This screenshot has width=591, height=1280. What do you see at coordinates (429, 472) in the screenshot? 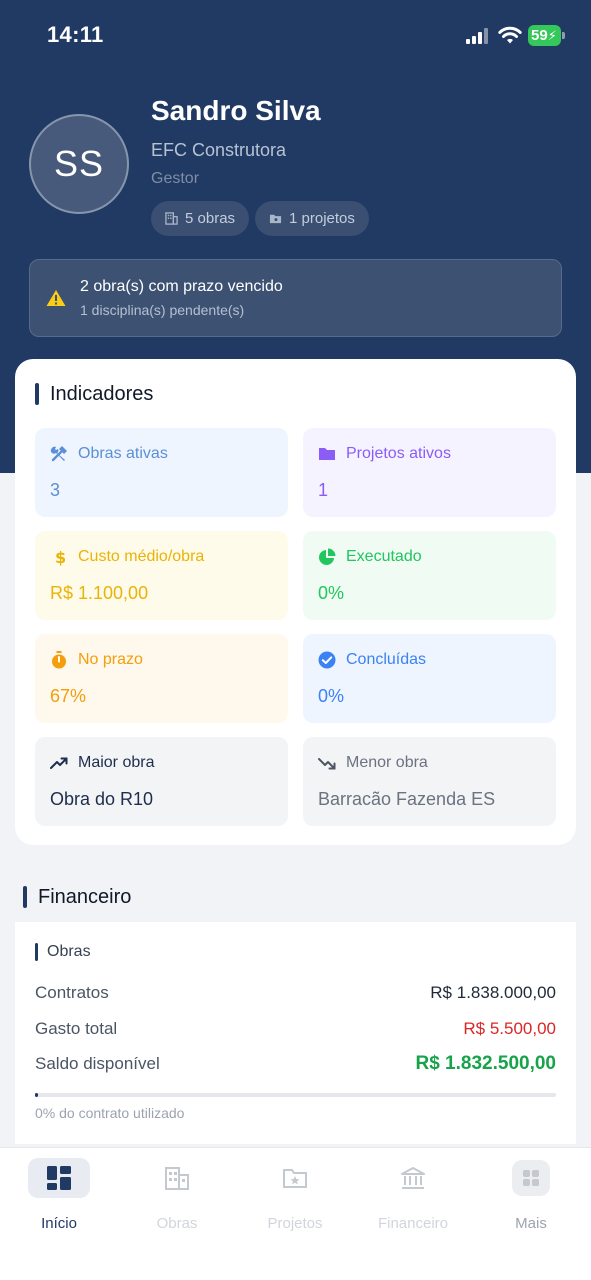
I see `tile-projetos-ativos: Projetos ativos 1` at bounding box center [429, 472].